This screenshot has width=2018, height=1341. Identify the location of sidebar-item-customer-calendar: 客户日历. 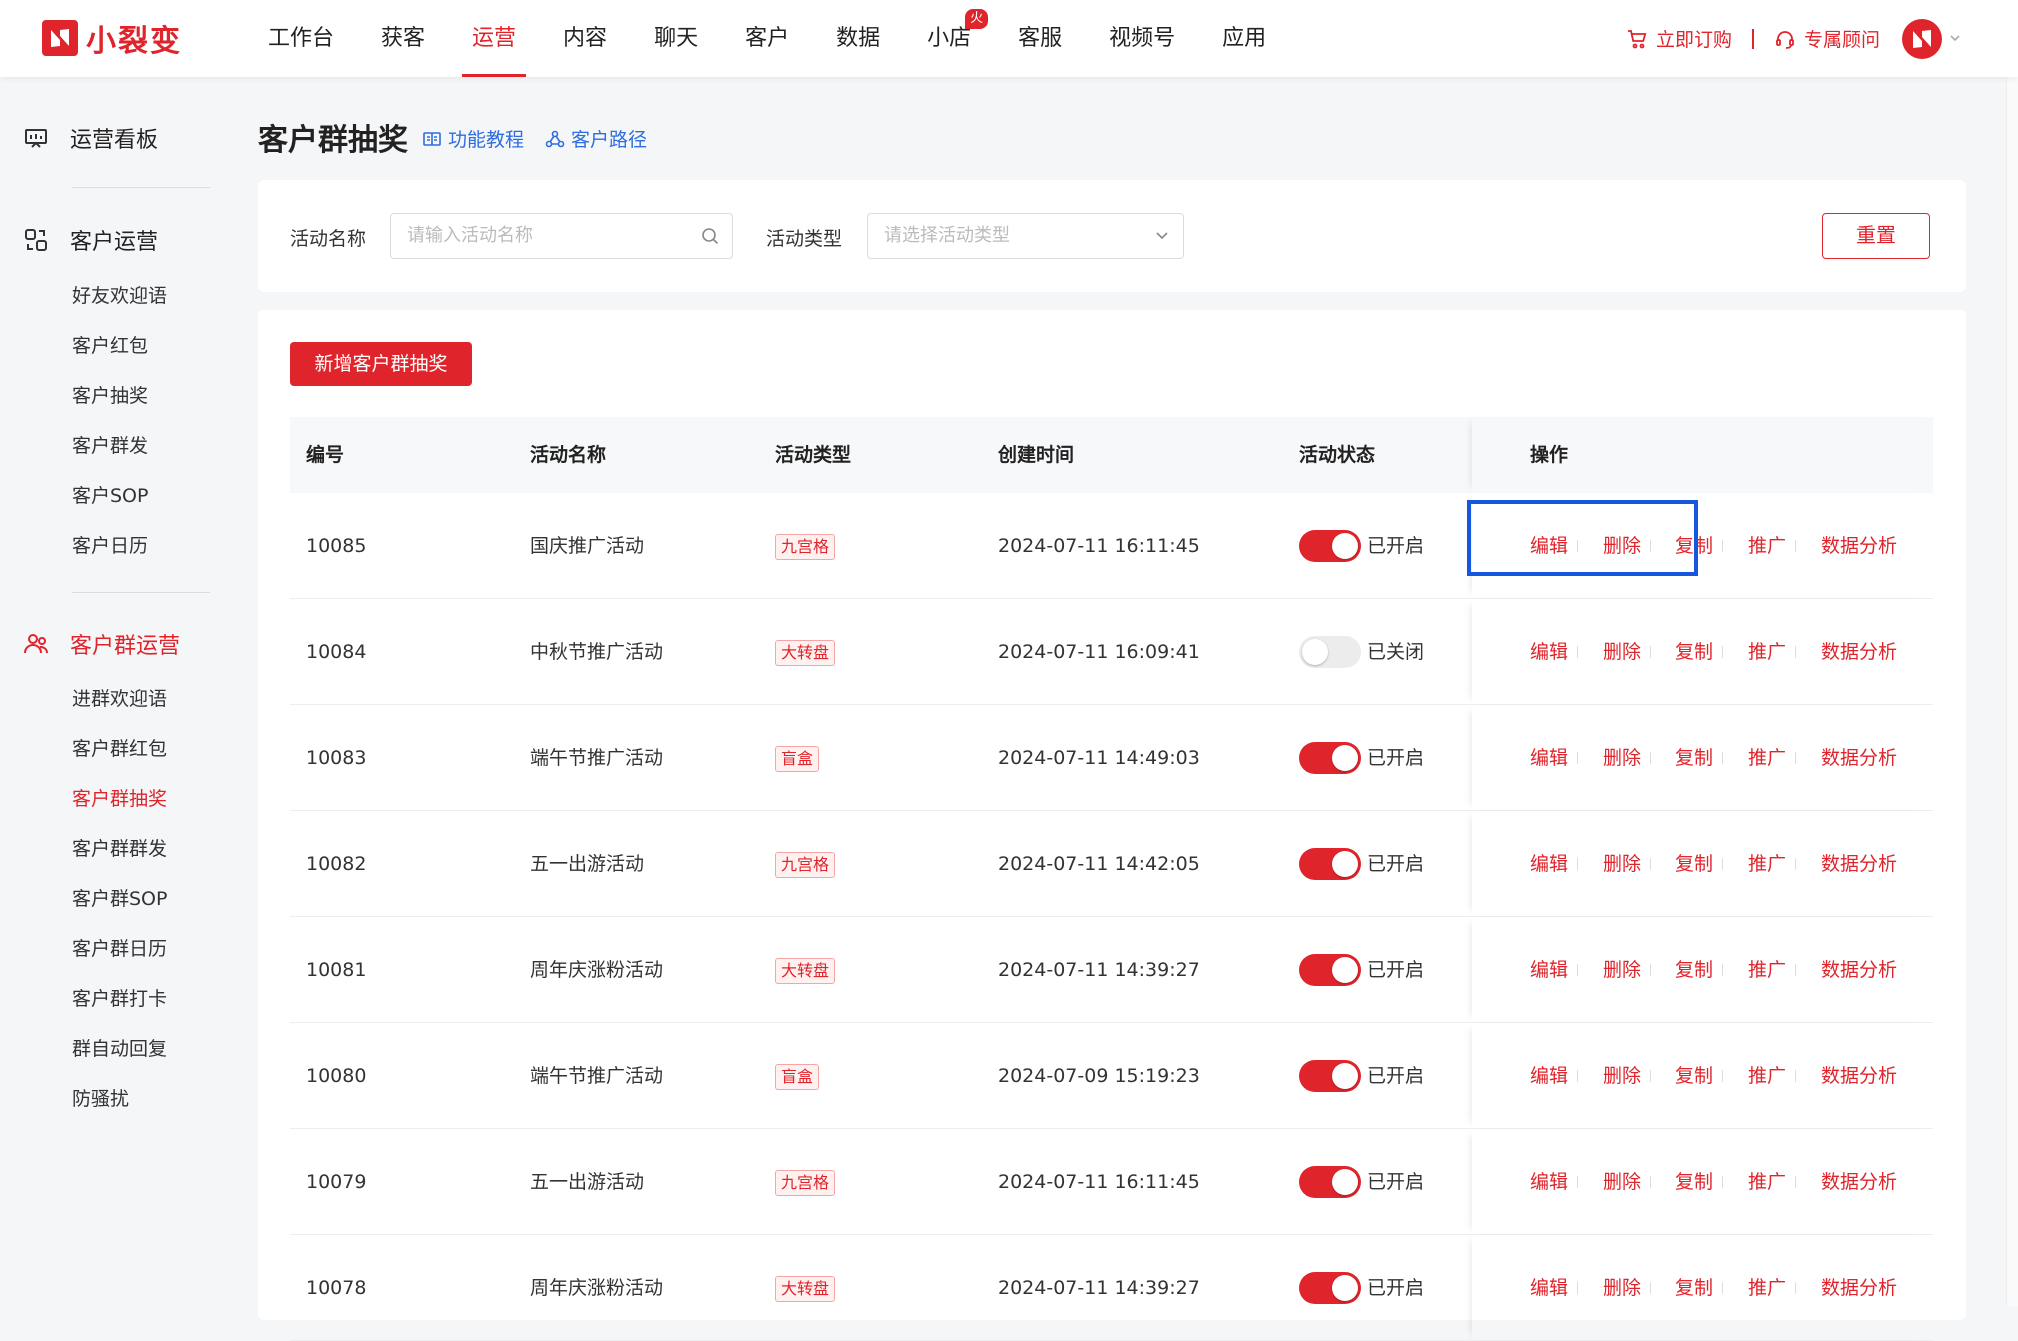
(110, 544).